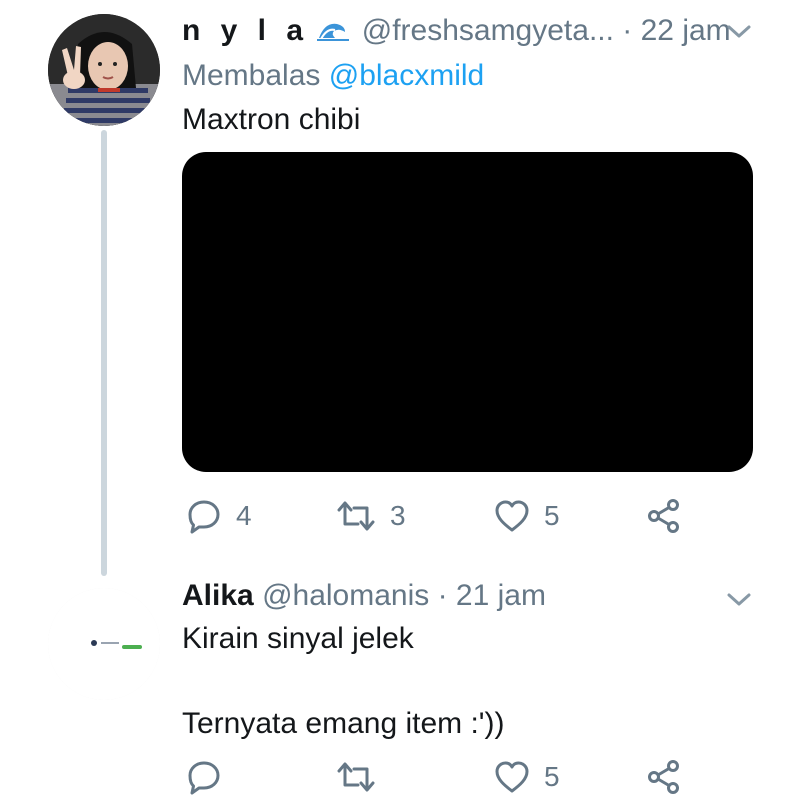  Describe the element at coordinates (218, 595) in the screenshot. I see `display-name: Alika` at that location.